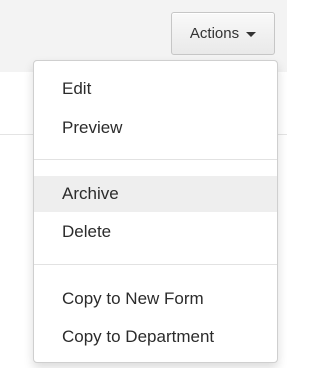  What do you see at coordinates (155, 232) in the screenshot?
I see `menu-item-delete: Delete` at bounding box center [155, 232].